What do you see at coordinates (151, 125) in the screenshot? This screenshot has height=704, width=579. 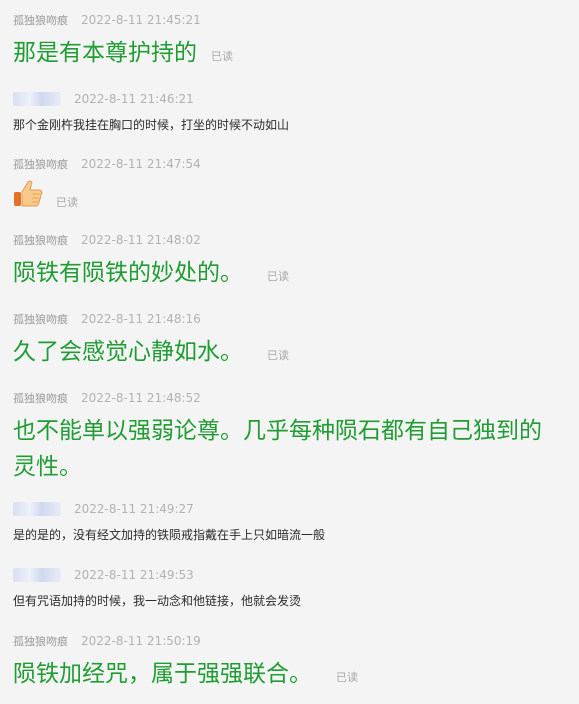 I see `message-text: 那个金刚杵我挂在胸口的时候，打坐的时候不动如山` at bounding box center [151, 125].